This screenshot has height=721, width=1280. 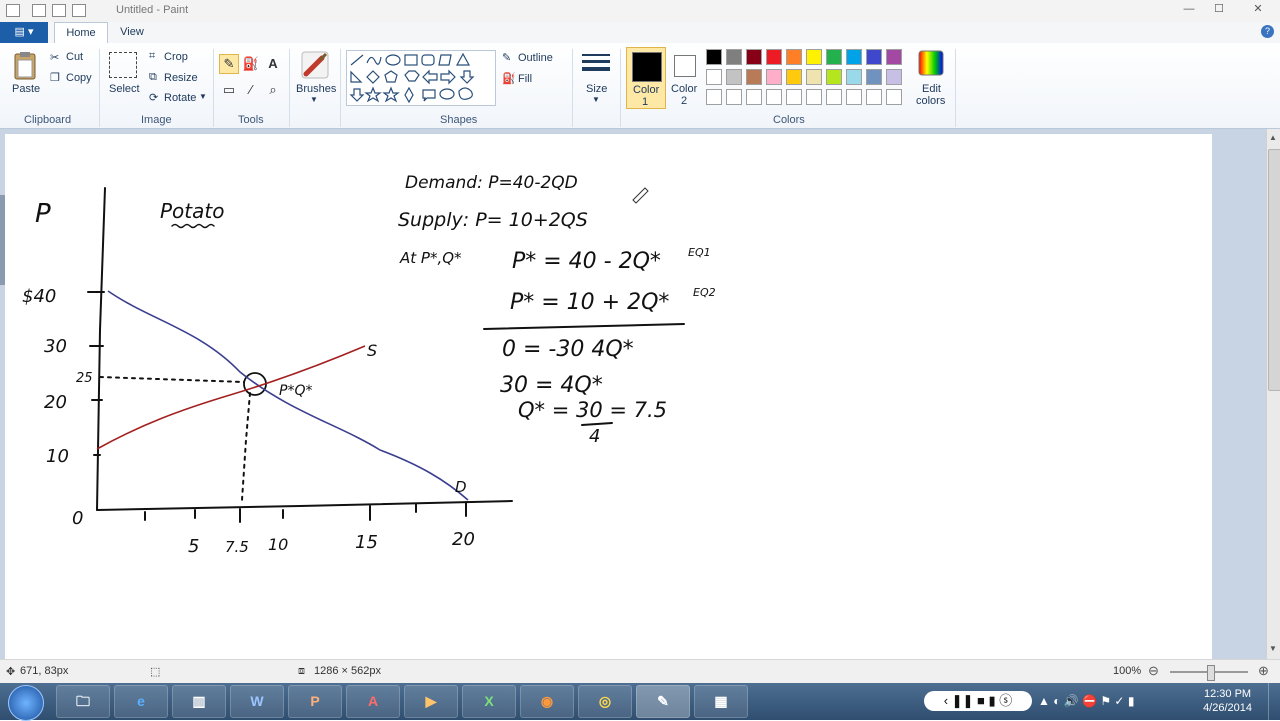 I want to click on crop-button: Crop, so click(x=176, y=57).